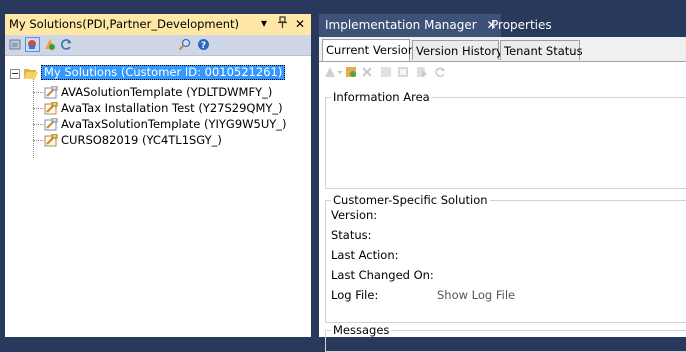 The image size is (686, 352). What do you see at coordinates (351, 235) in the screenshot?
I see `status-label: Status:` at bounding box center [351, 235].